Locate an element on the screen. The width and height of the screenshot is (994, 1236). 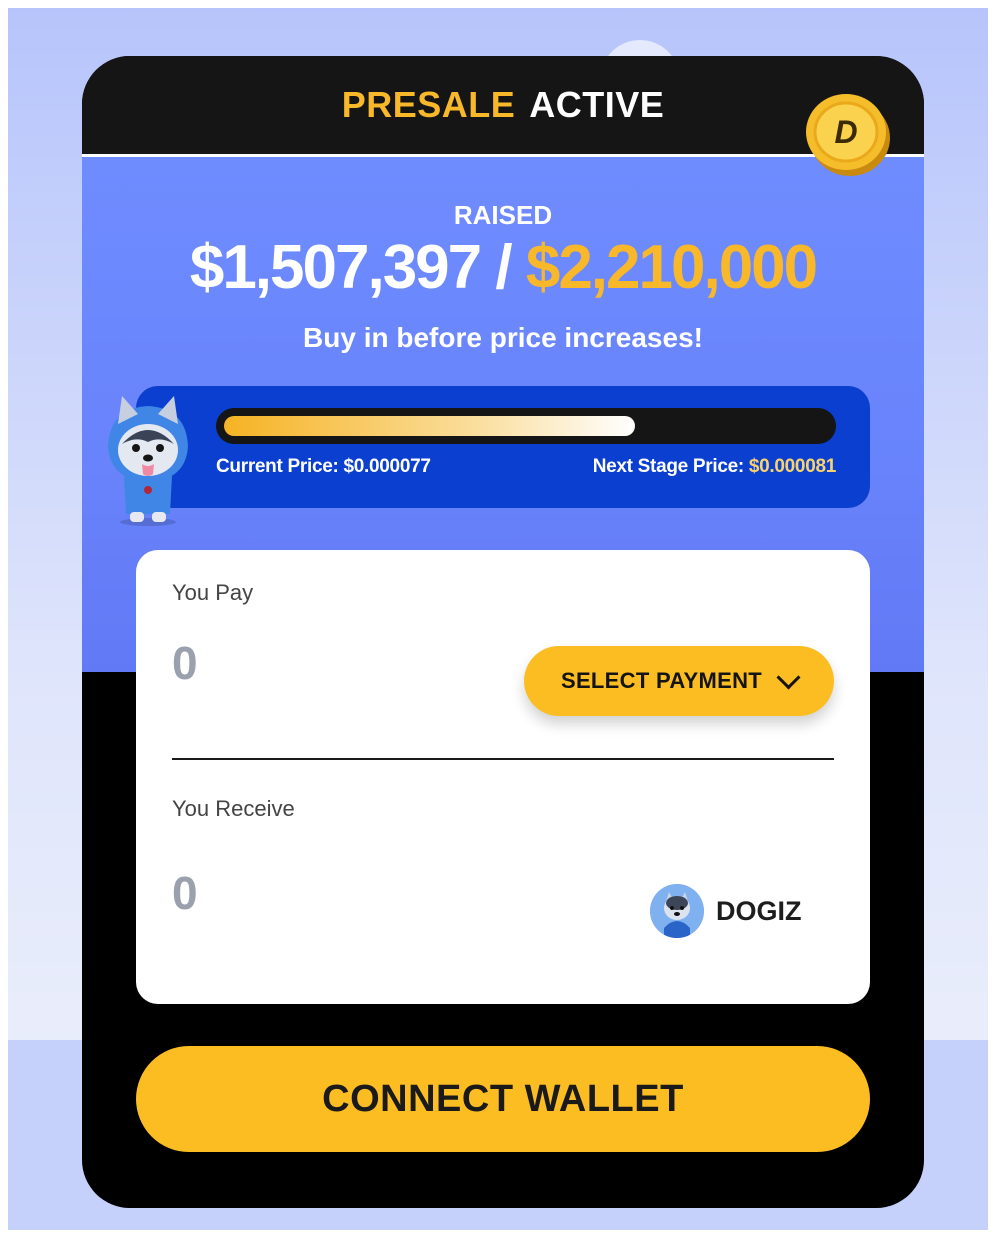
receive-amount-input: 0 is located at coordinates (185, 893).